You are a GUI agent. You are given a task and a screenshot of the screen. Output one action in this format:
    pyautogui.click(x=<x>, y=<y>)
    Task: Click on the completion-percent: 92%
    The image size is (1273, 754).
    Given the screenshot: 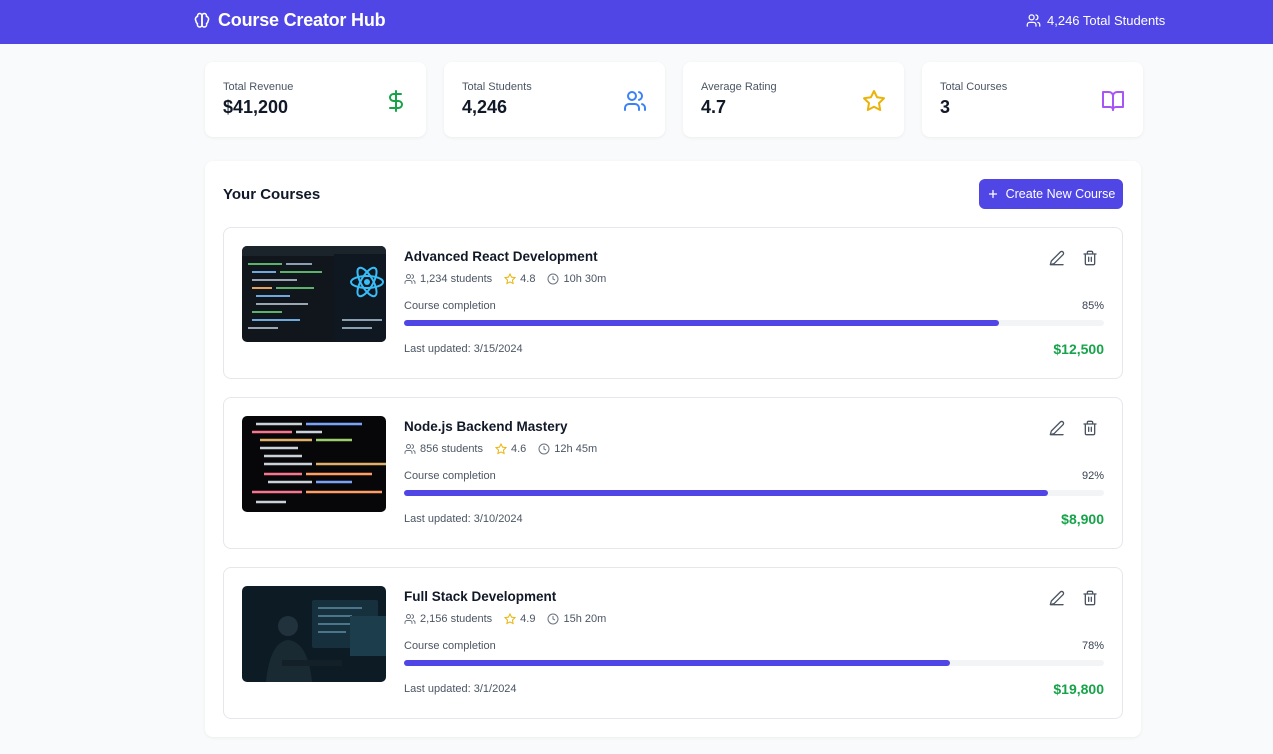 What is the action you would take?
    pyautogui.click(x=1092, y=476)
    